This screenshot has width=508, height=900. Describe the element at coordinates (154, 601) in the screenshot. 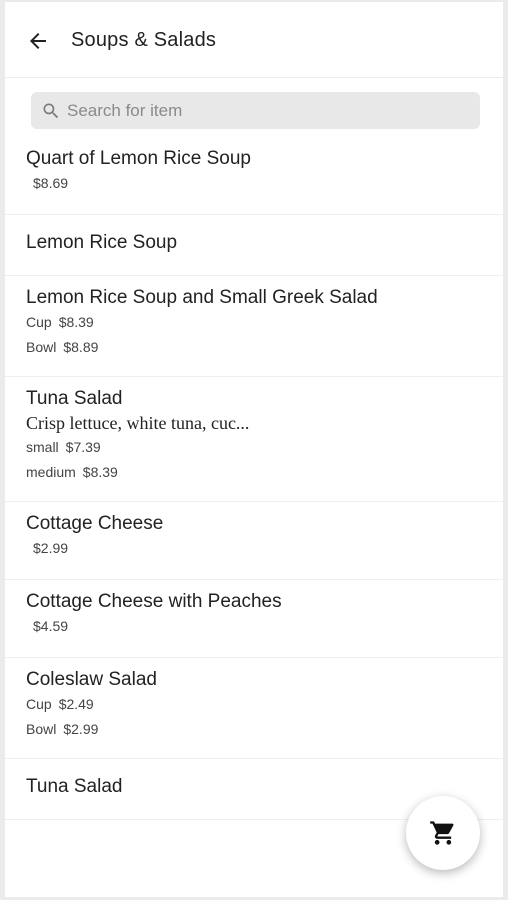

I see `menu-item-name: Cottage Cheese with Peaches` at that location.